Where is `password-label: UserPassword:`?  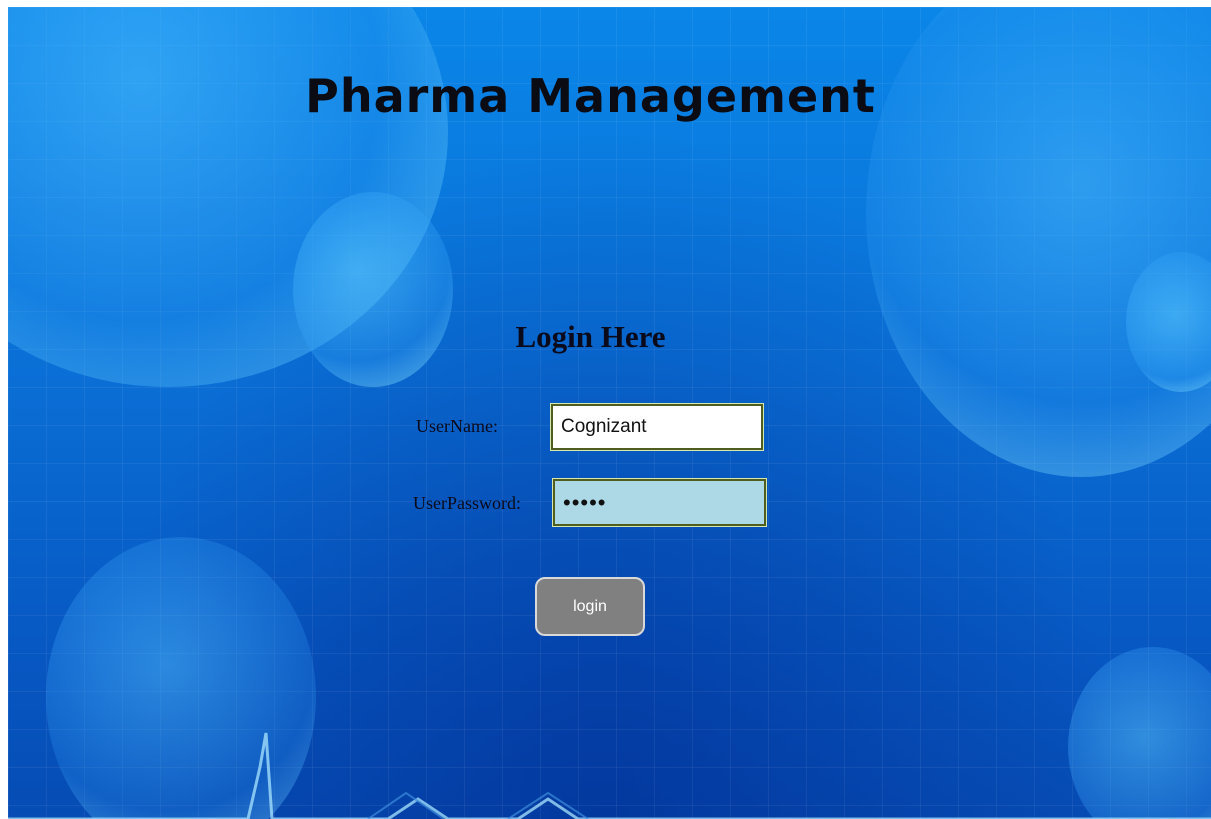 password-label: UserPassword: is located at coordinates (467, 503).